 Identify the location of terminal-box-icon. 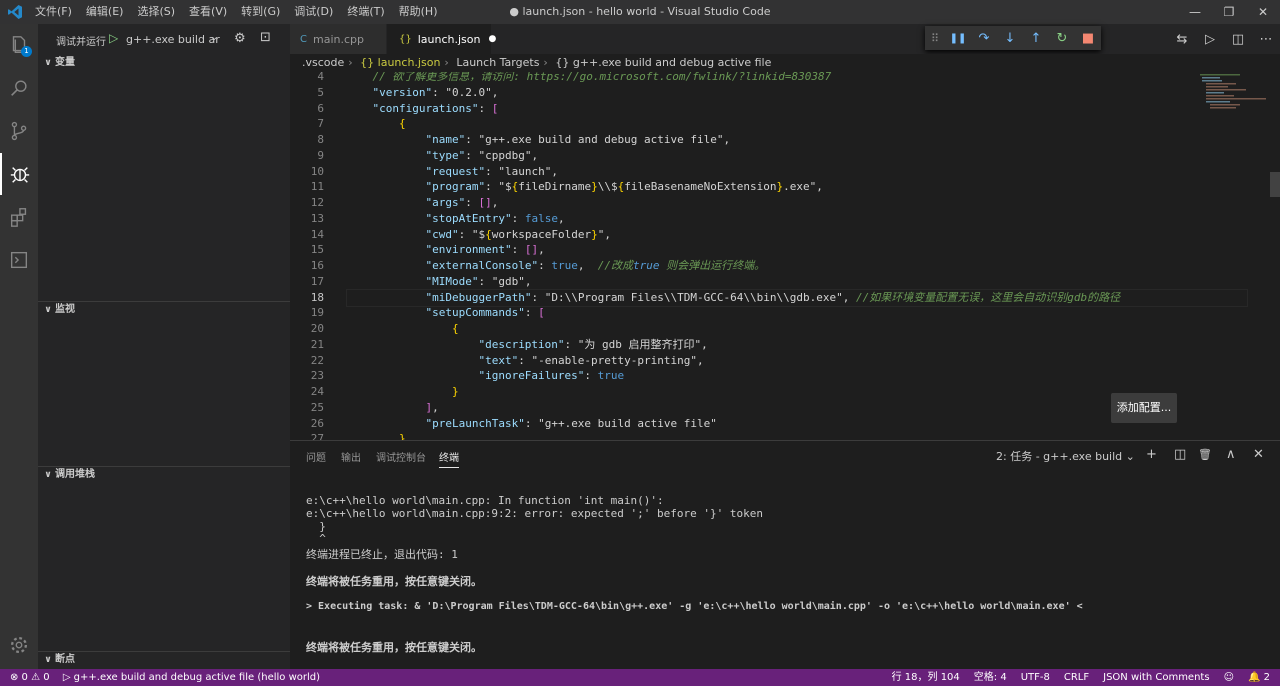
(19, 260).